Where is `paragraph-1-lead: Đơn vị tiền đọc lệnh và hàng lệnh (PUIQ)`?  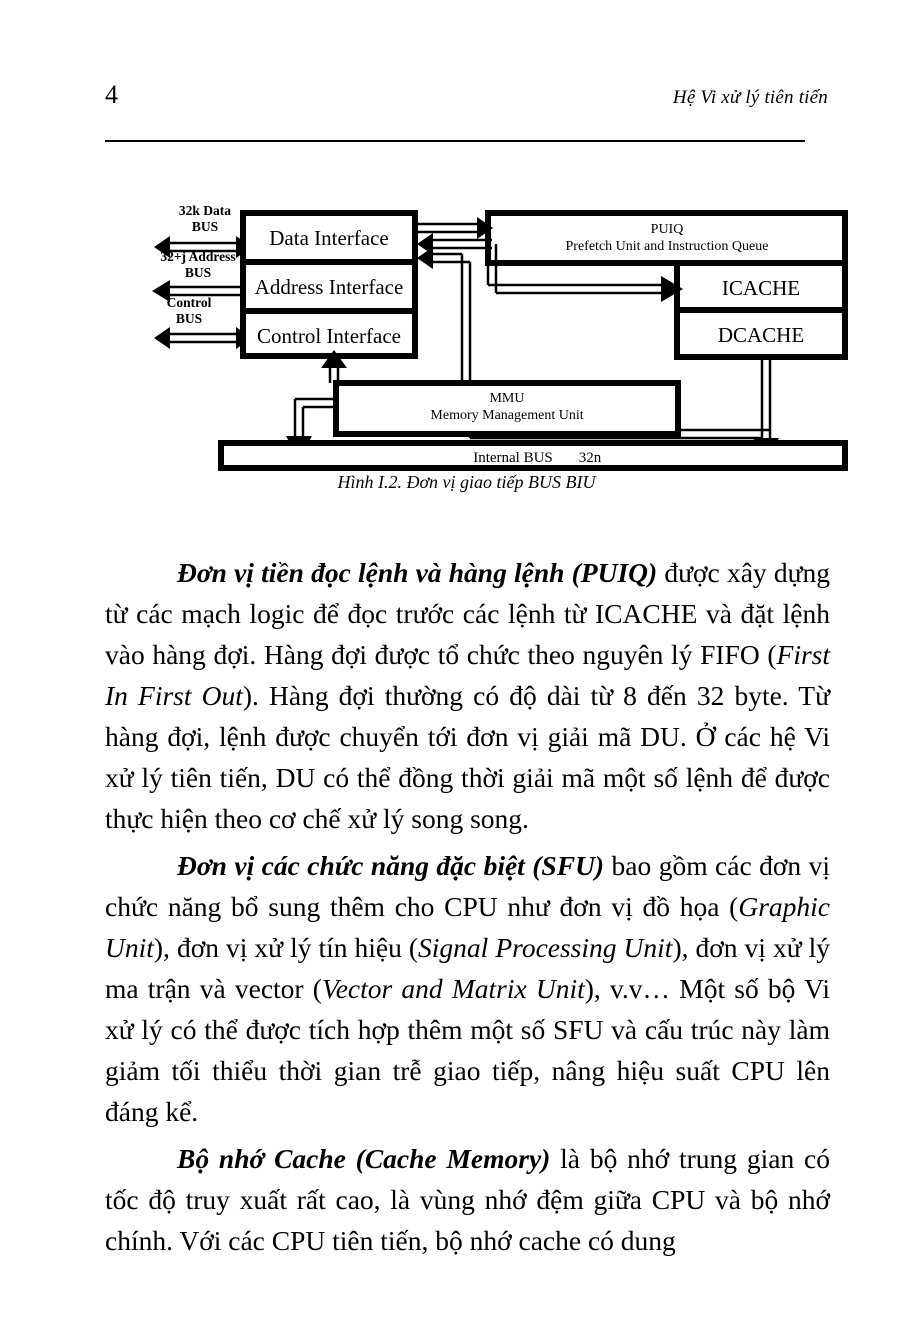 paragraph-1-lead: Đơn vị tiền đọc lệnh và hàng lệnh (PUIQ) is located at coordinates (417, 572).